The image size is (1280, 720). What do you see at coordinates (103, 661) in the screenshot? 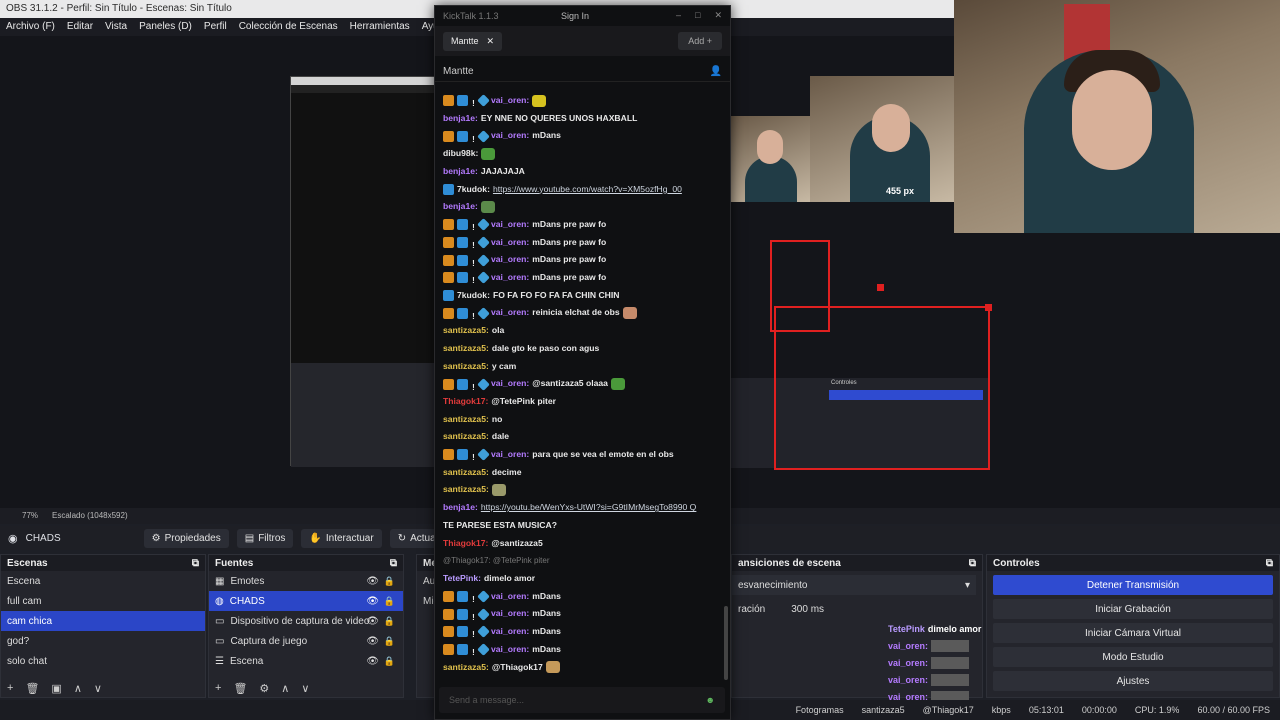
I see `scene-item: solo chat` at bounding box center [103, 661].